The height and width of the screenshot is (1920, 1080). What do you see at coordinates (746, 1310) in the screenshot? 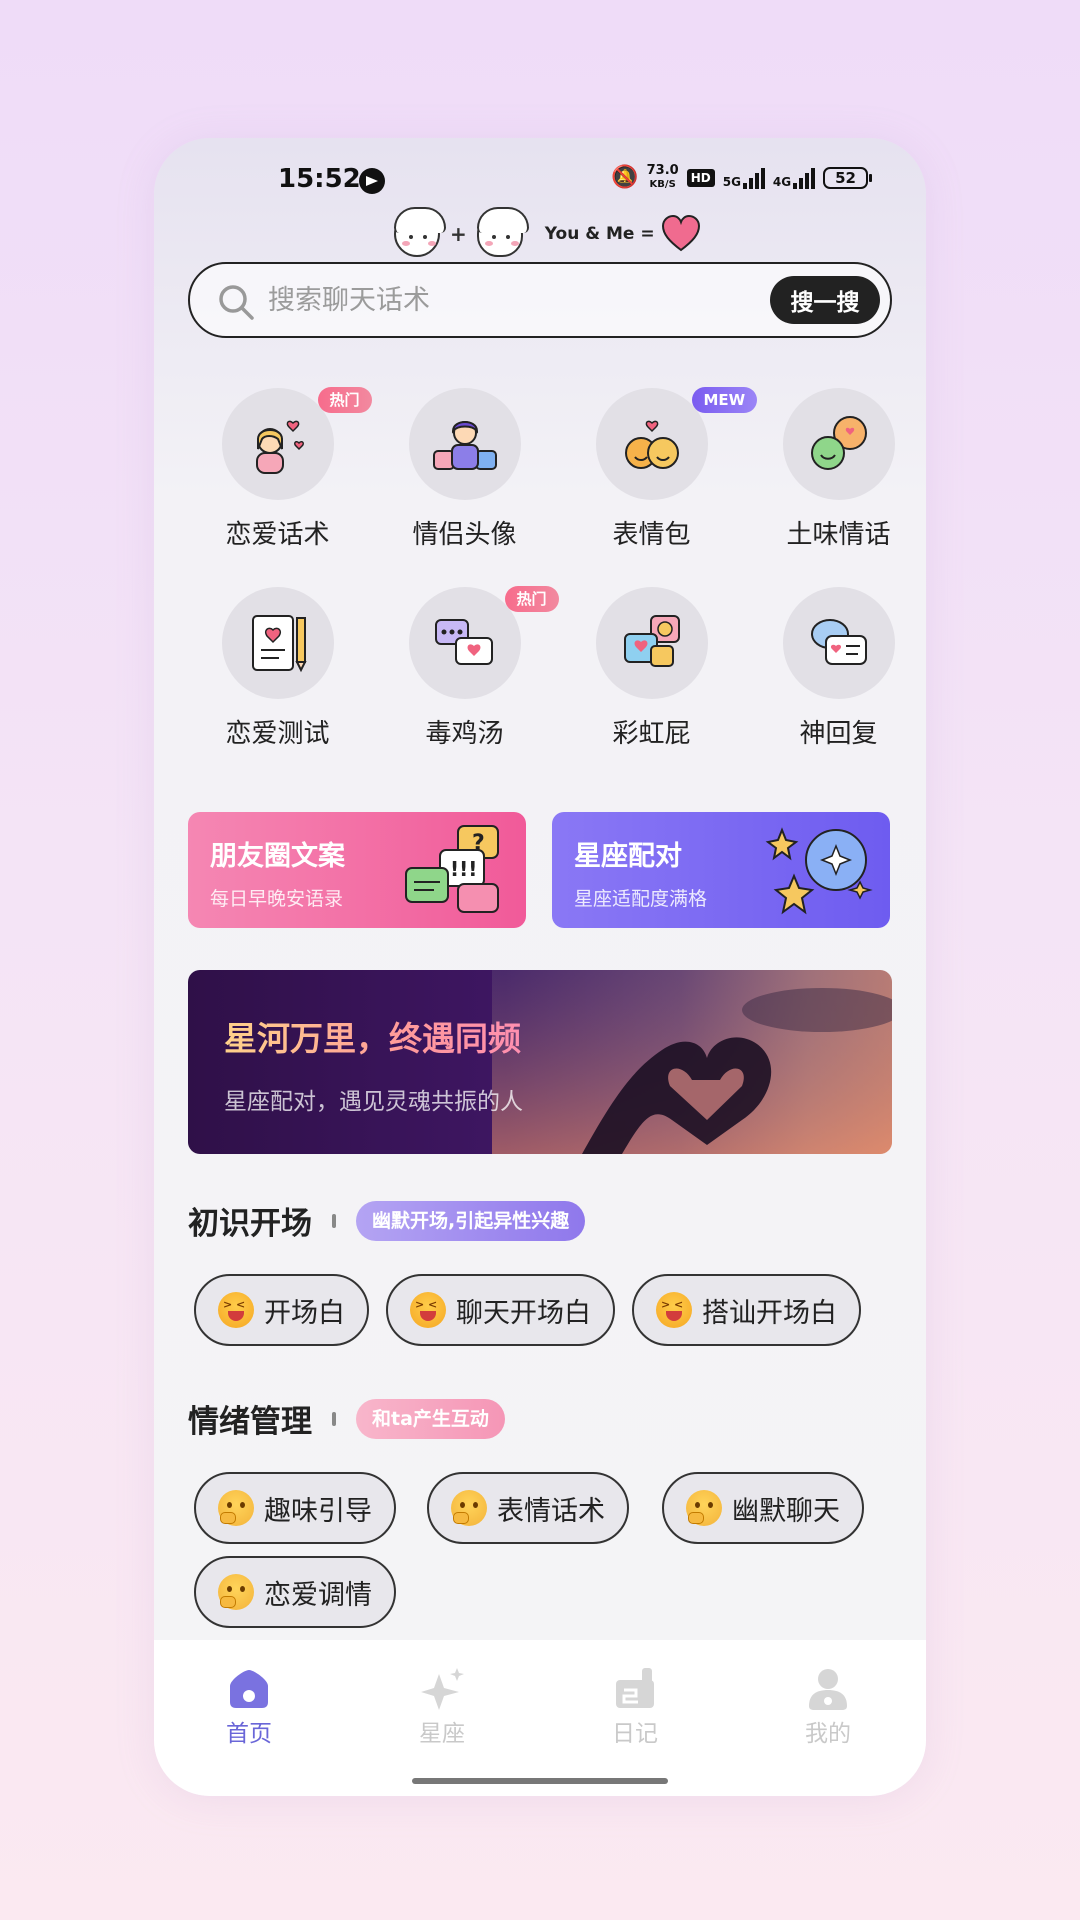
I see `chip-pickup-opening: 搭讪开场白` at bounding box center [746, 1310].